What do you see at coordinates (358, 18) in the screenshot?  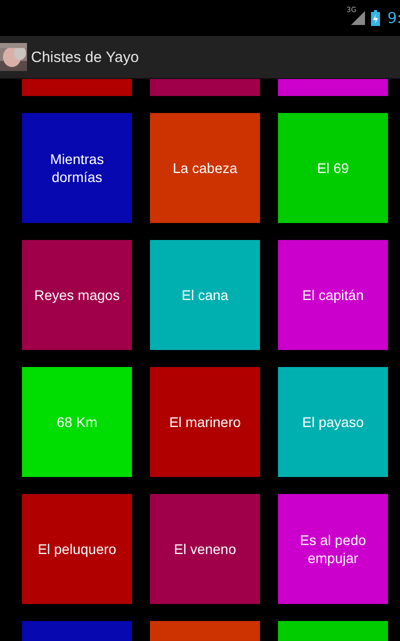 I see `signal-icon` at bounding box center [358, 18].